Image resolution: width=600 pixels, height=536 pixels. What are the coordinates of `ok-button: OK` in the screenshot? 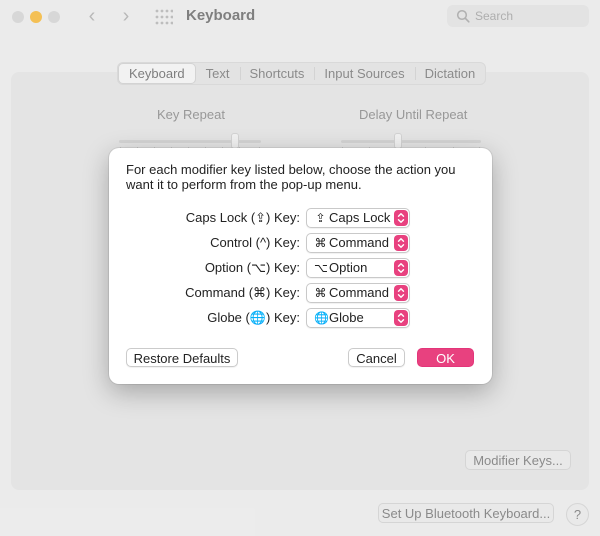 It's located at (445, 357).